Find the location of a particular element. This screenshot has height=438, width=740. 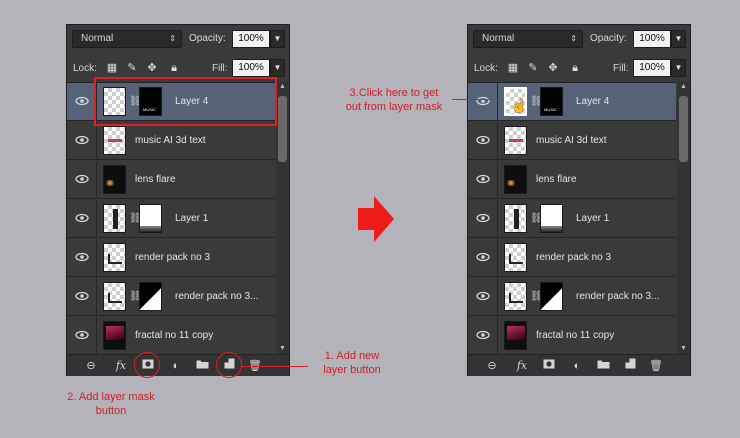

mask-gradient is located at coordinates (551, 296).